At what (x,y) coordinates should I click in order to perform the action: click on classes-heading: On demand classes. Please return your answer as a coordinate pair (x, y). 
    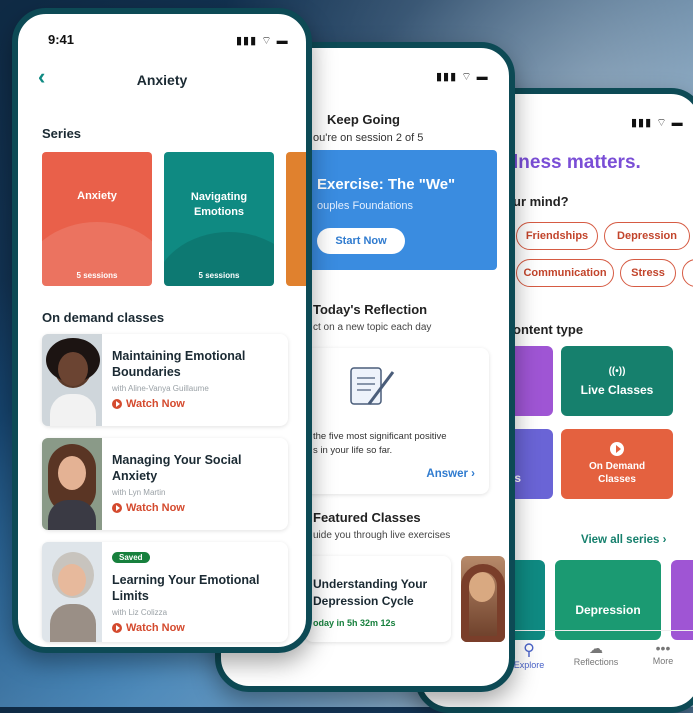
    Looking at the image, I should click on (103, 317).